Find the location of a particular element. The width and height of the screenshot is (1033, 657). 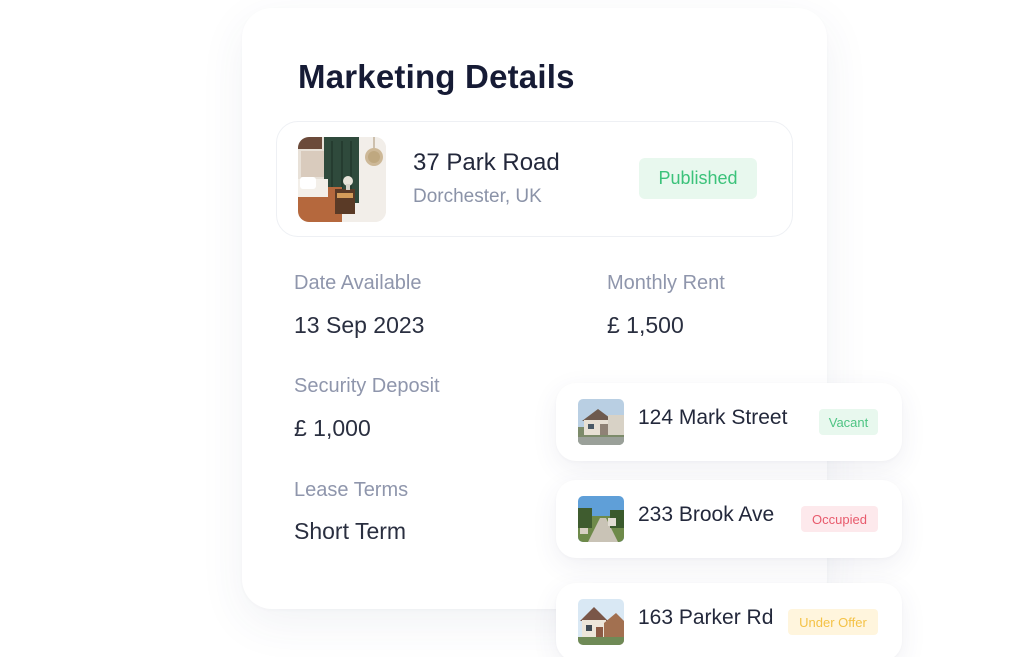

property-address: 37 Park Road is located at coordinates (486, 162).